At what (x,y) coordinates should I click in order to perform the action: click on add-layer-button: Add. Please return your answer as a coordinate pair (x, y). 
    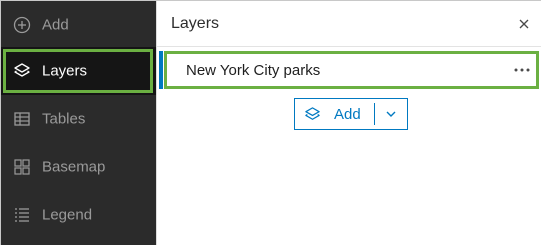
    Looking at the image, I should click on (334, 114).